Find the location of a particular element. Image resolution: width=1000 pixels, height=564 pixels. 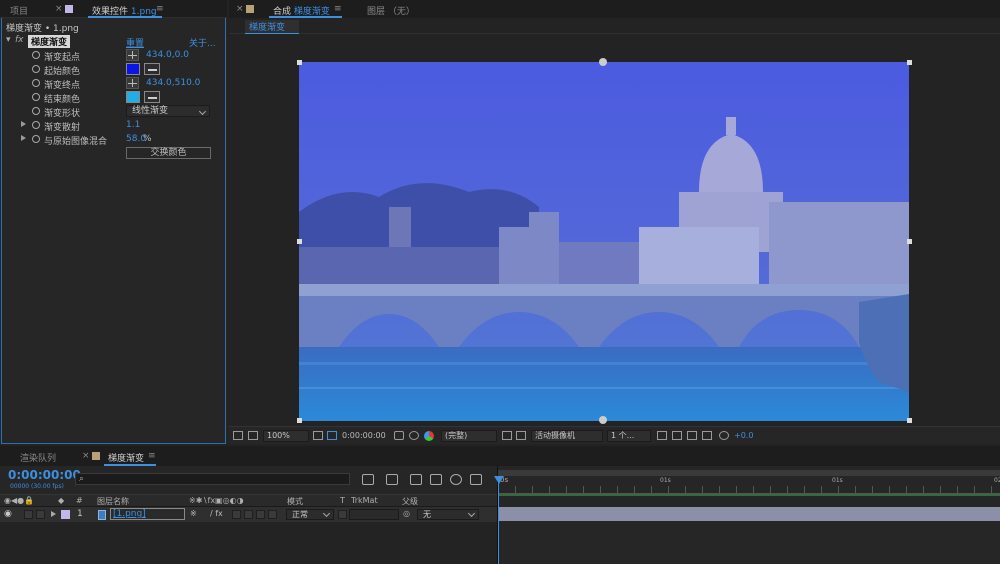

current-timecode: 0:00:00:00 is located at coordinates (44, 475).